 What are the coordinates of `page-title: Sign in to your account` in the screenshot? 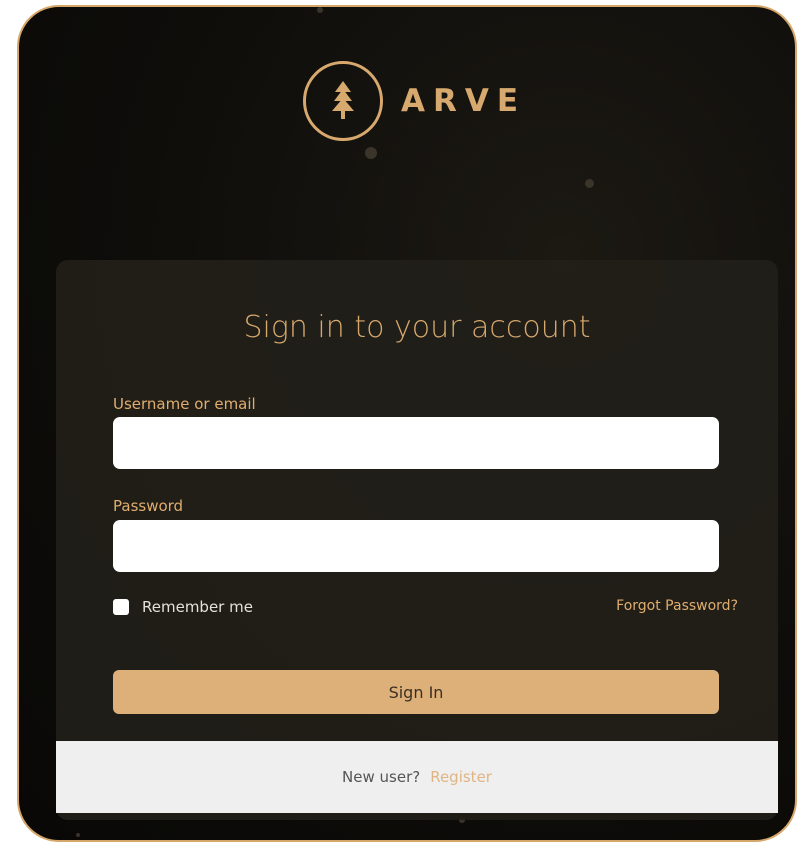 It's located at (417, 327).